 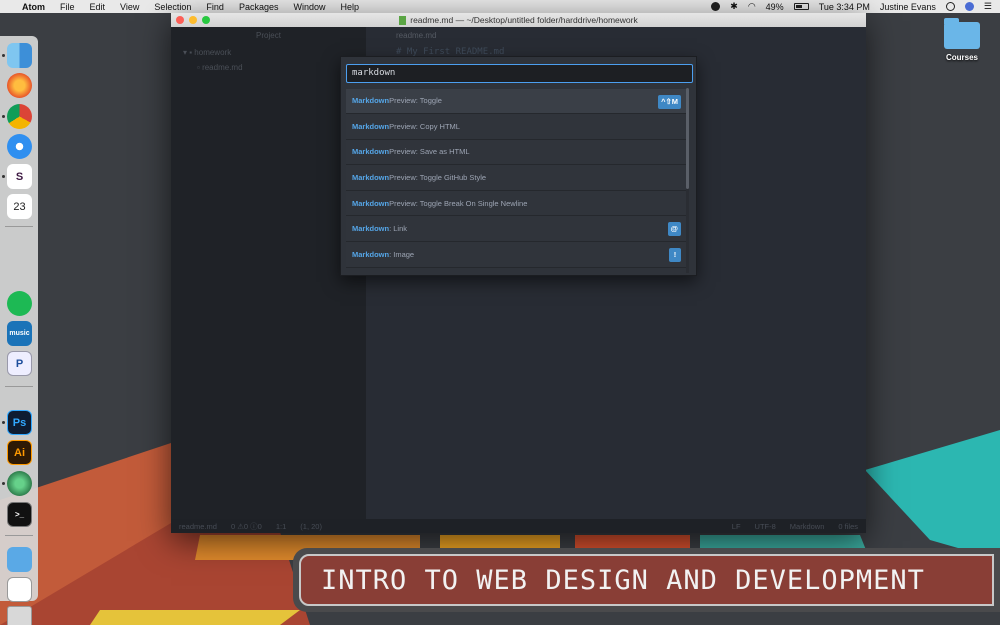 I want to click on tab-label: readme.md, so click(x=416, y=35).